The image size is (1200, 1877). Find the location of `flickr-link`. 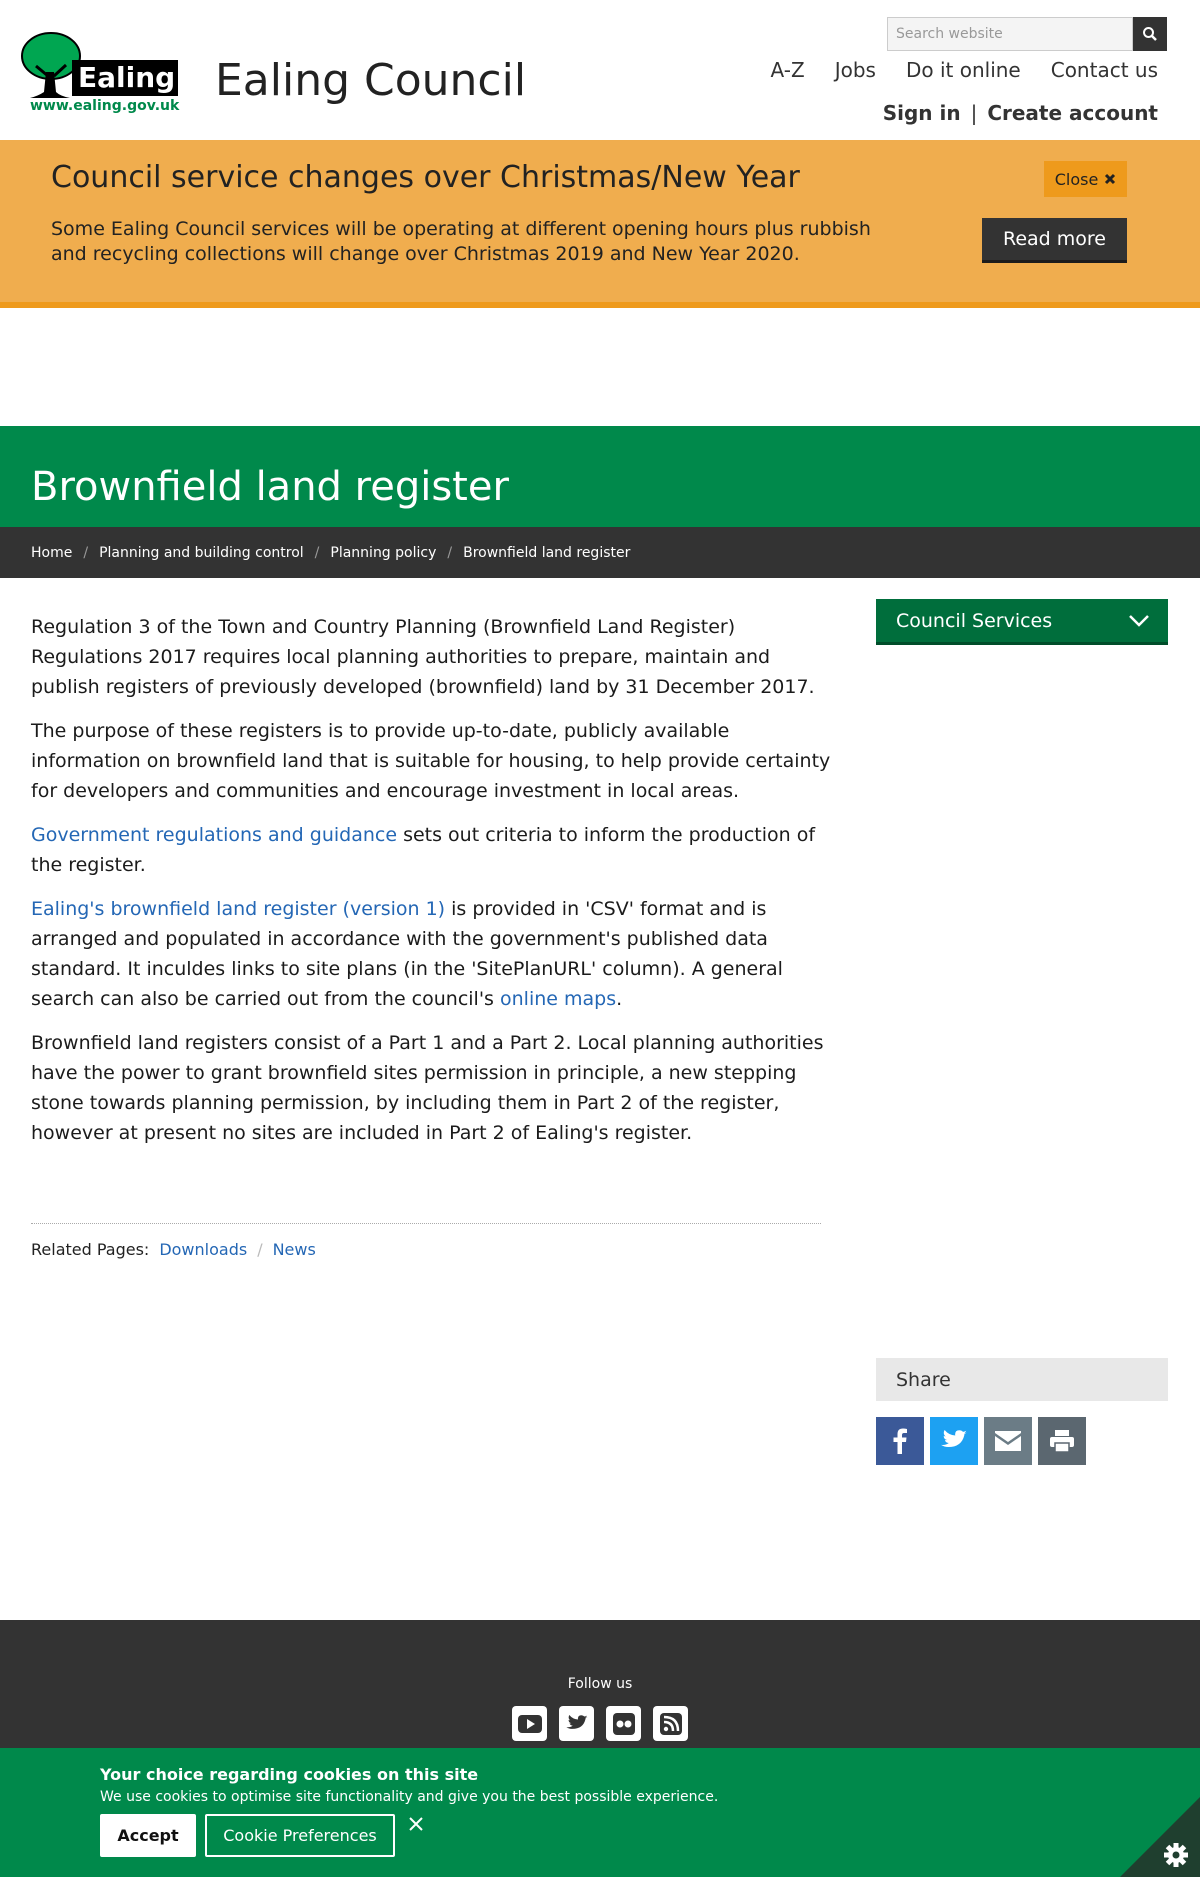

flickr-link is located at coordinates (623, 1723).